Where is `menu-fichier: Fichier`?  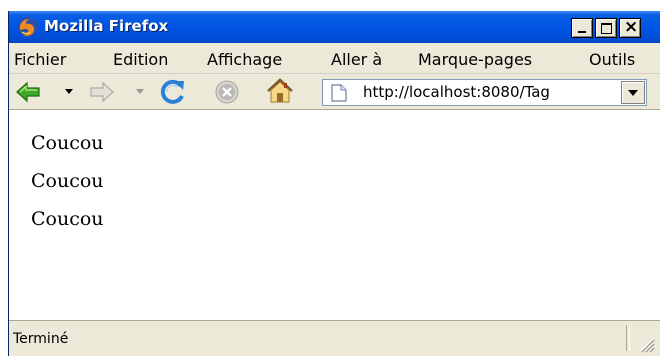
menu-fichier: Fichier is located at coordinates (40, 59).